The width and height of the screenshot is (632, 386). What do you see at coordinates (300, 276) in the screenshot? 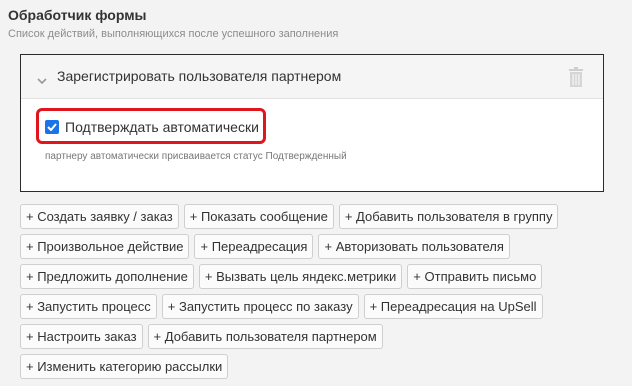
I see `yandex-metrika-goal-button: + Вызвать цель яндекс.метрики` at bounding box center [300, 276].